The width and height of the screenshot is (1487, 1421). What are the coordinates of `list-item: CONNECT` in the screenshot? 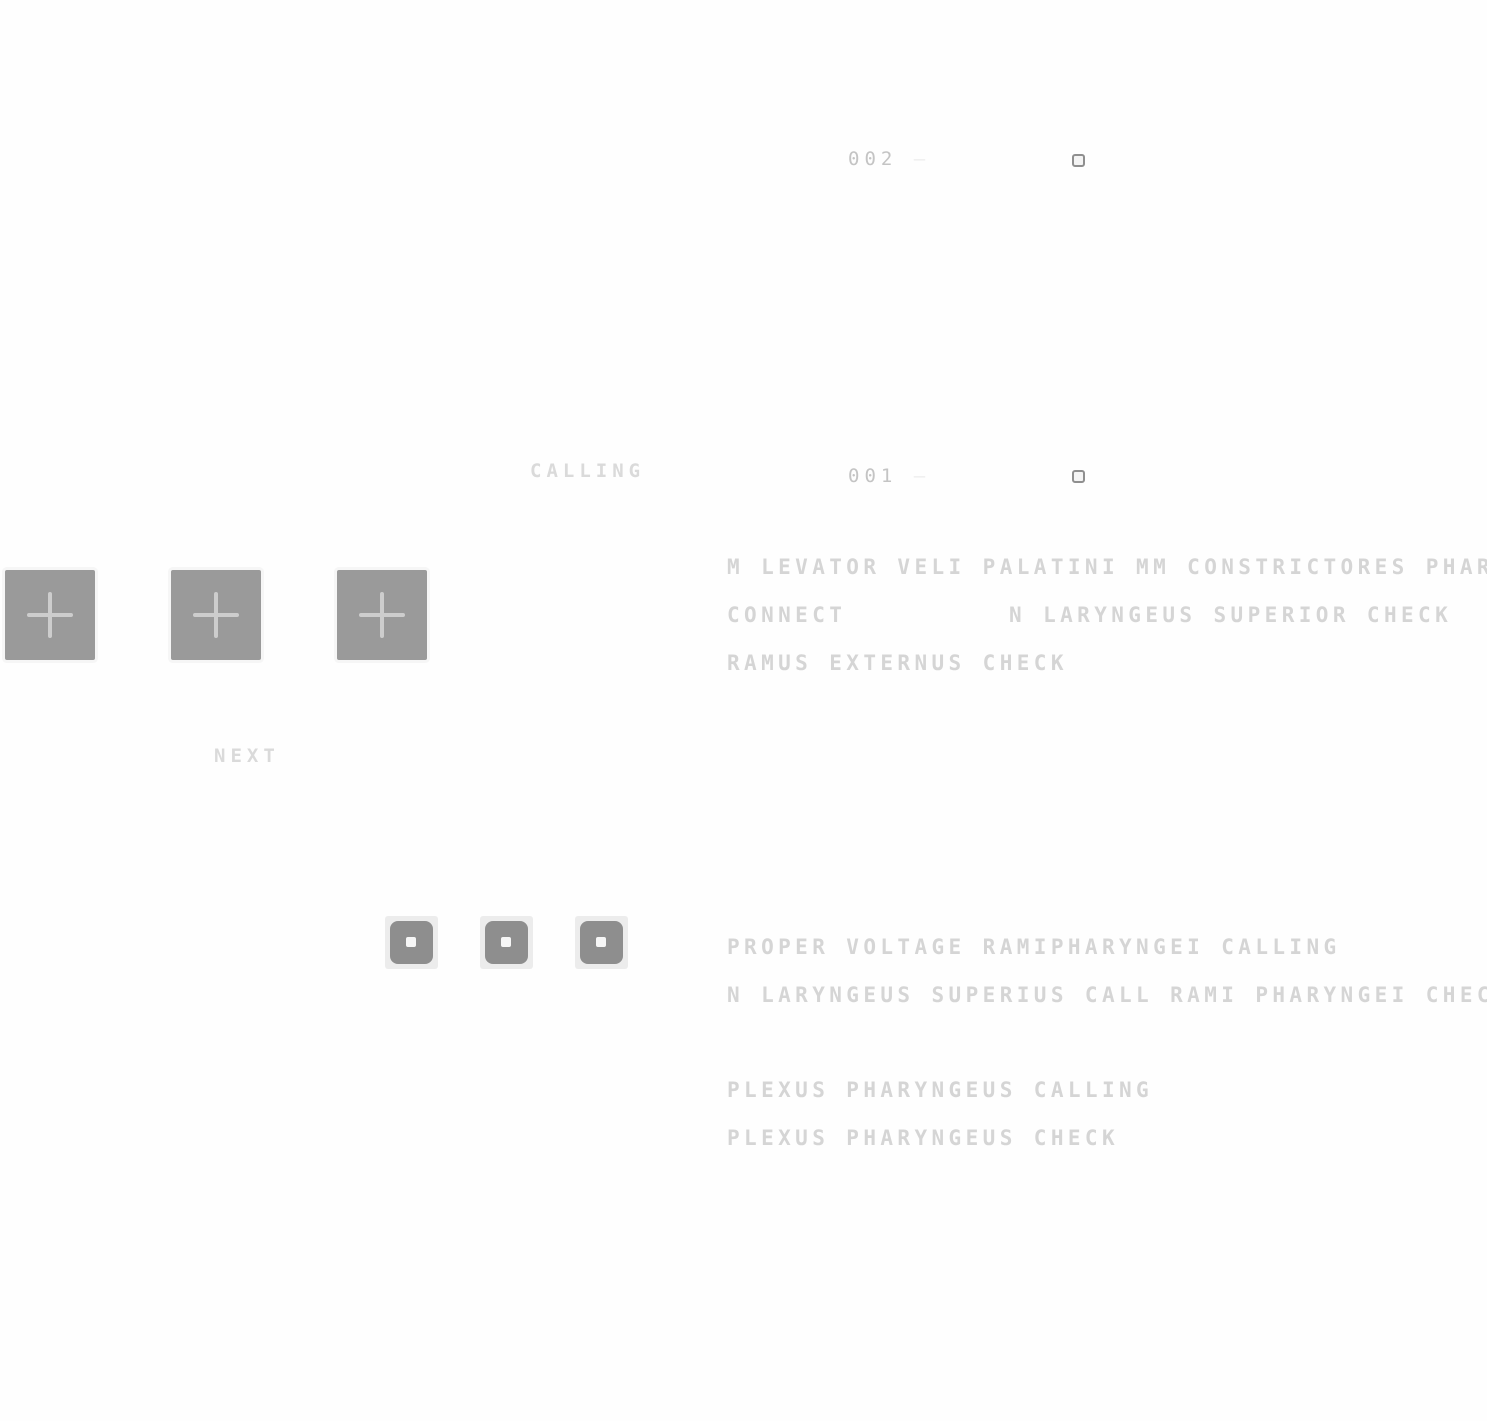 It's located at (787, 615).